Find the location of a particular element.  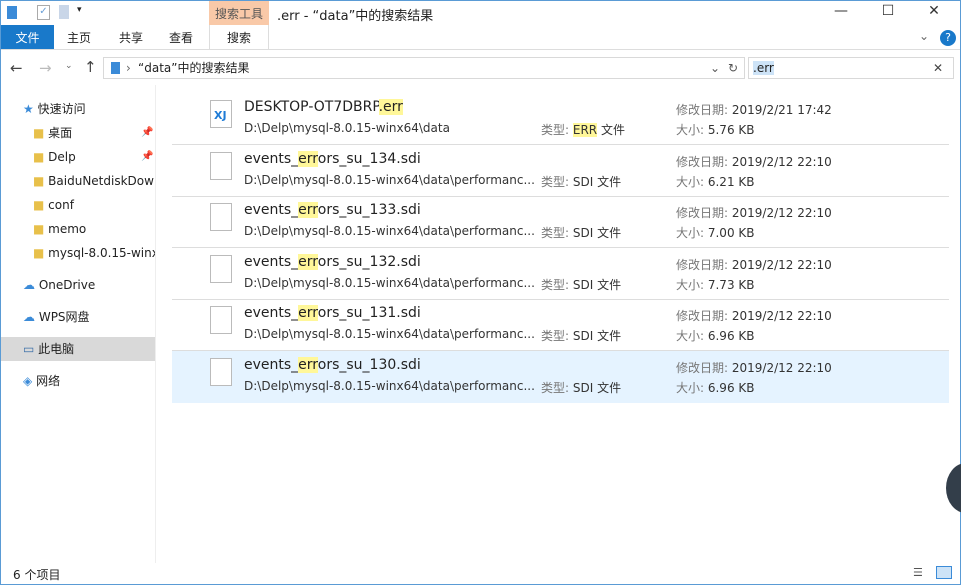

pane-divider is located at coordinates (155, 324).